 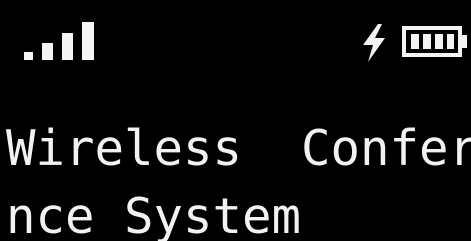 I want to click on signal-strength-icon, so click(x=61, y=41).